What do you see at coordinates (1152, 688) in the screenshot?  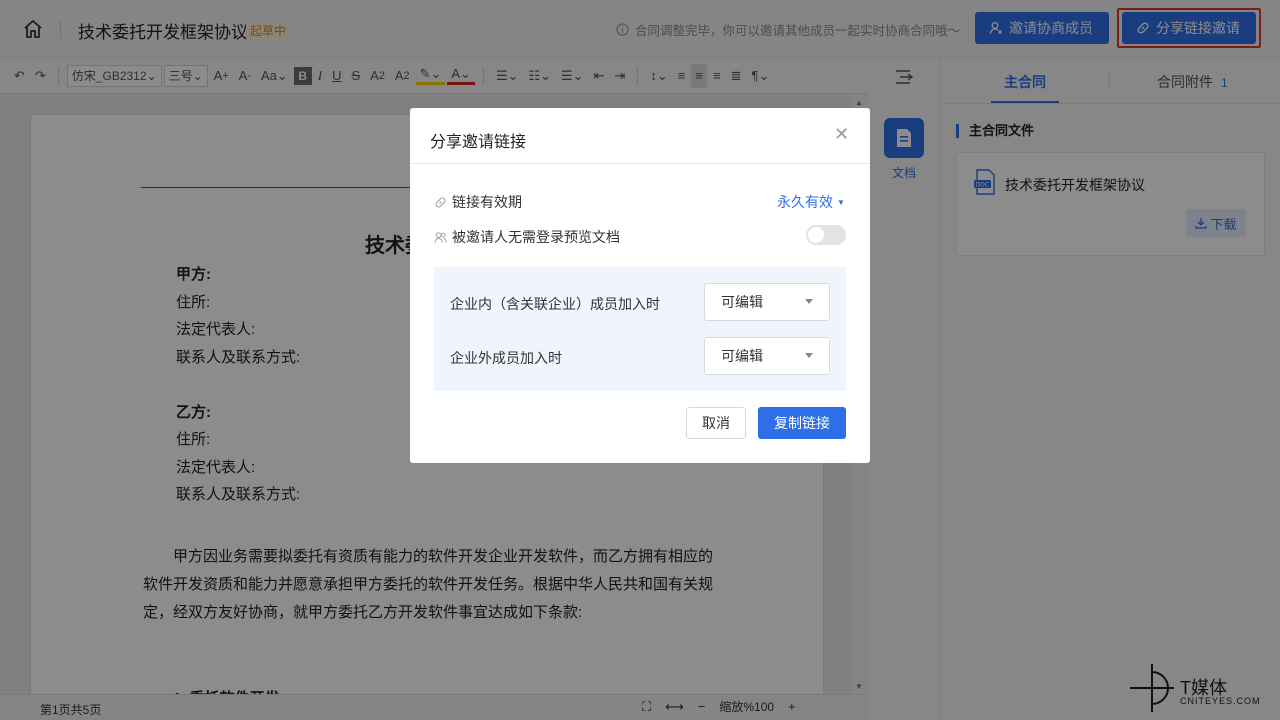 I see `watermark-mark-icon` at bounding box center [1152, 688].